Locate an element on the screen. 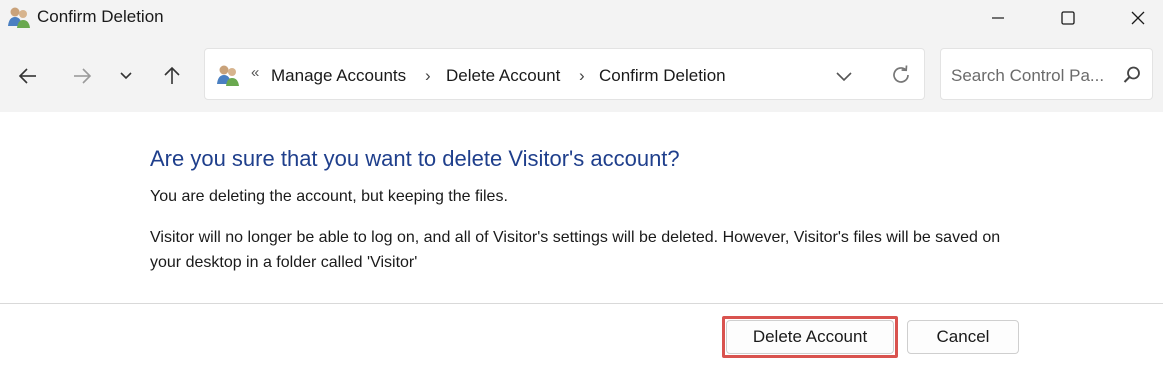 Image resolution: width=1163 pixels, height=365 pixels. breadcrumb-confirm-deletion: Confirm Deletion is located at coordinates (662, 76).